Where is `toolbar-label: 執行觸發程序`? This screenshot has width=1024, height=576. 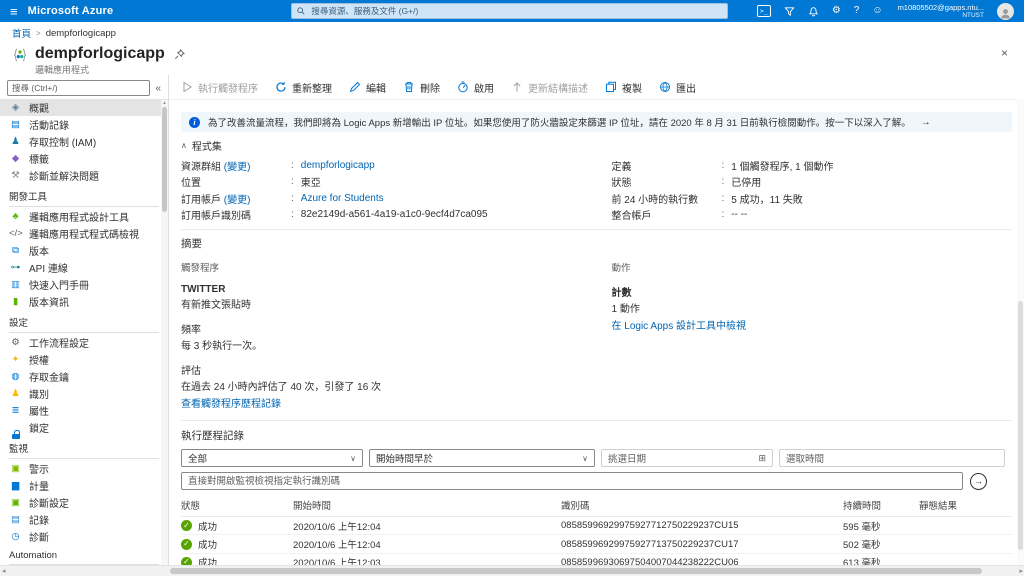
toolbar-label: 執行觸發程序 is located at coordinates (228, 89).